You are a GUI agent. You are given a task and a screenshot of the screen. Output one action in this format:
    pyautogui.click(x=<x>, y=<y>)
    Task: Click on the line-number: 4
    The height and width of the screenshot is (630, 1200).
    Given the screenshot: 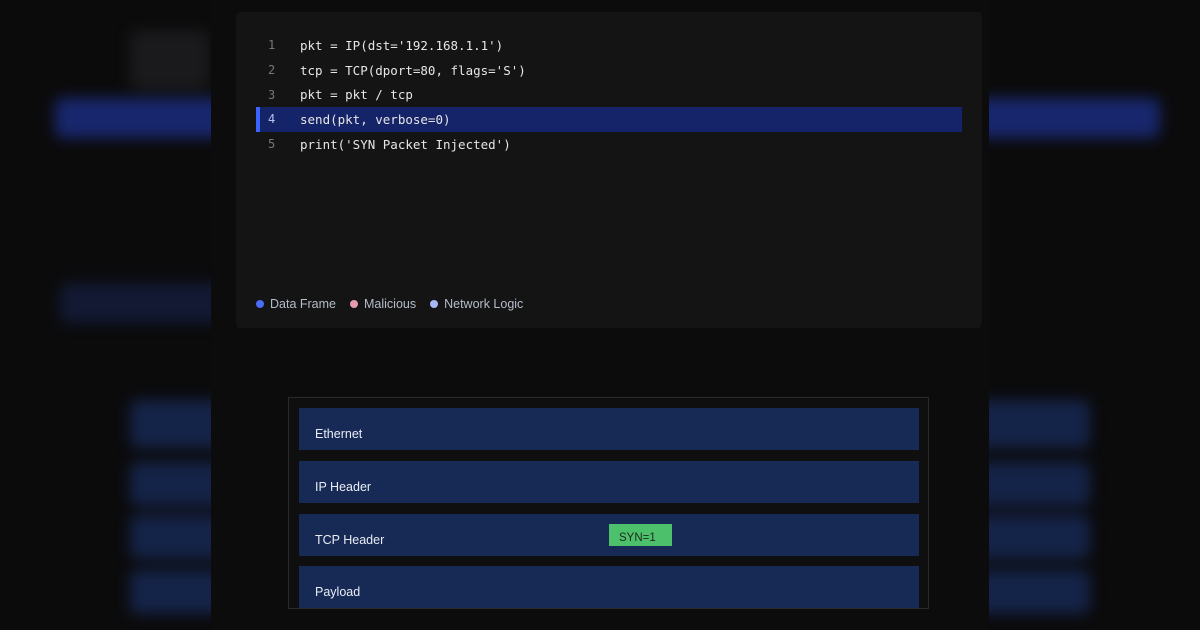 What is the action you would take?
    pyautogui.click(x=272, y=119)
    